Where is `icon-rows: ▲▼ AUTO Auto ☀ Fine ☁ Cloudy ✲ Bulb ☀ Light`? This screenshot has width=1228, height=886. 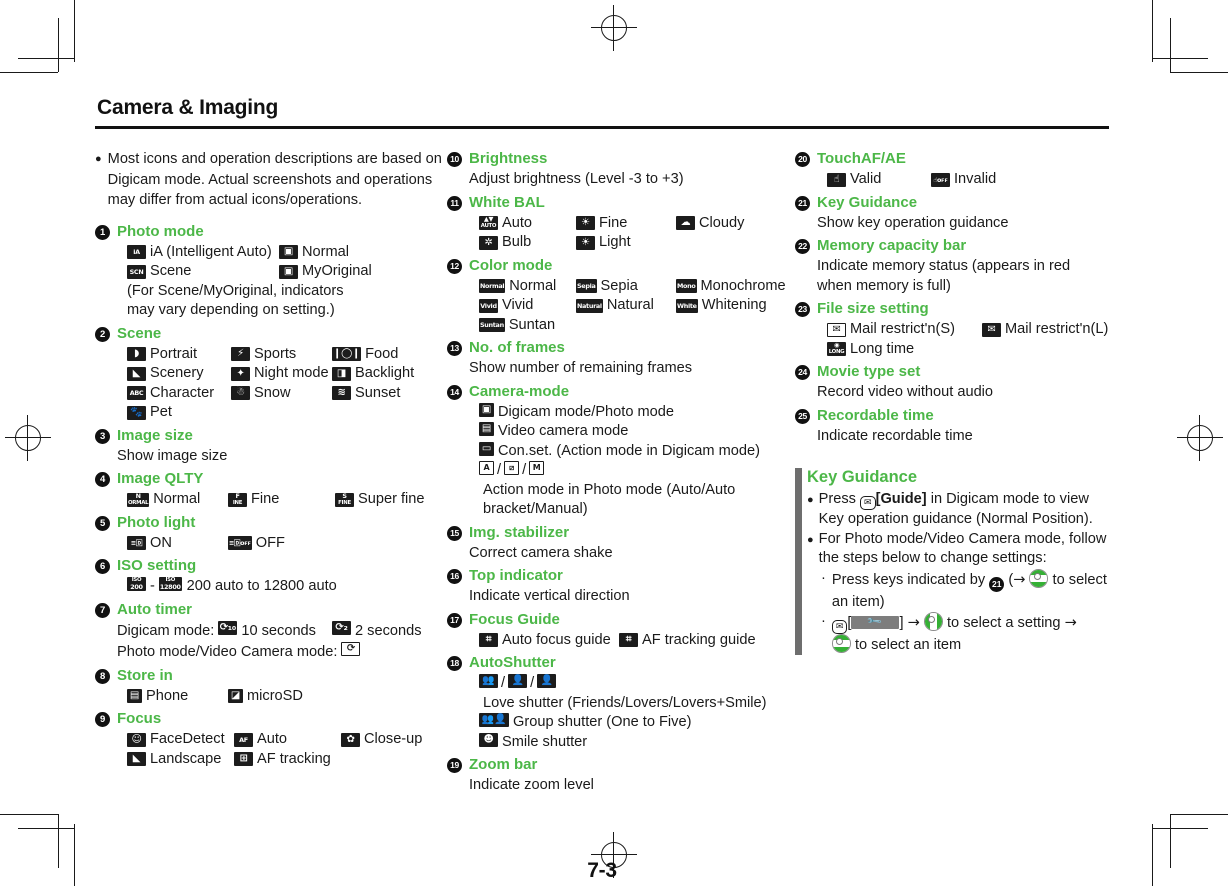
icon-rows: ▲▼ AUTO Auto ☀ Fine ☁ Cloudy ✲ Bulb ☀ Light is located at coordinates (632, 233).